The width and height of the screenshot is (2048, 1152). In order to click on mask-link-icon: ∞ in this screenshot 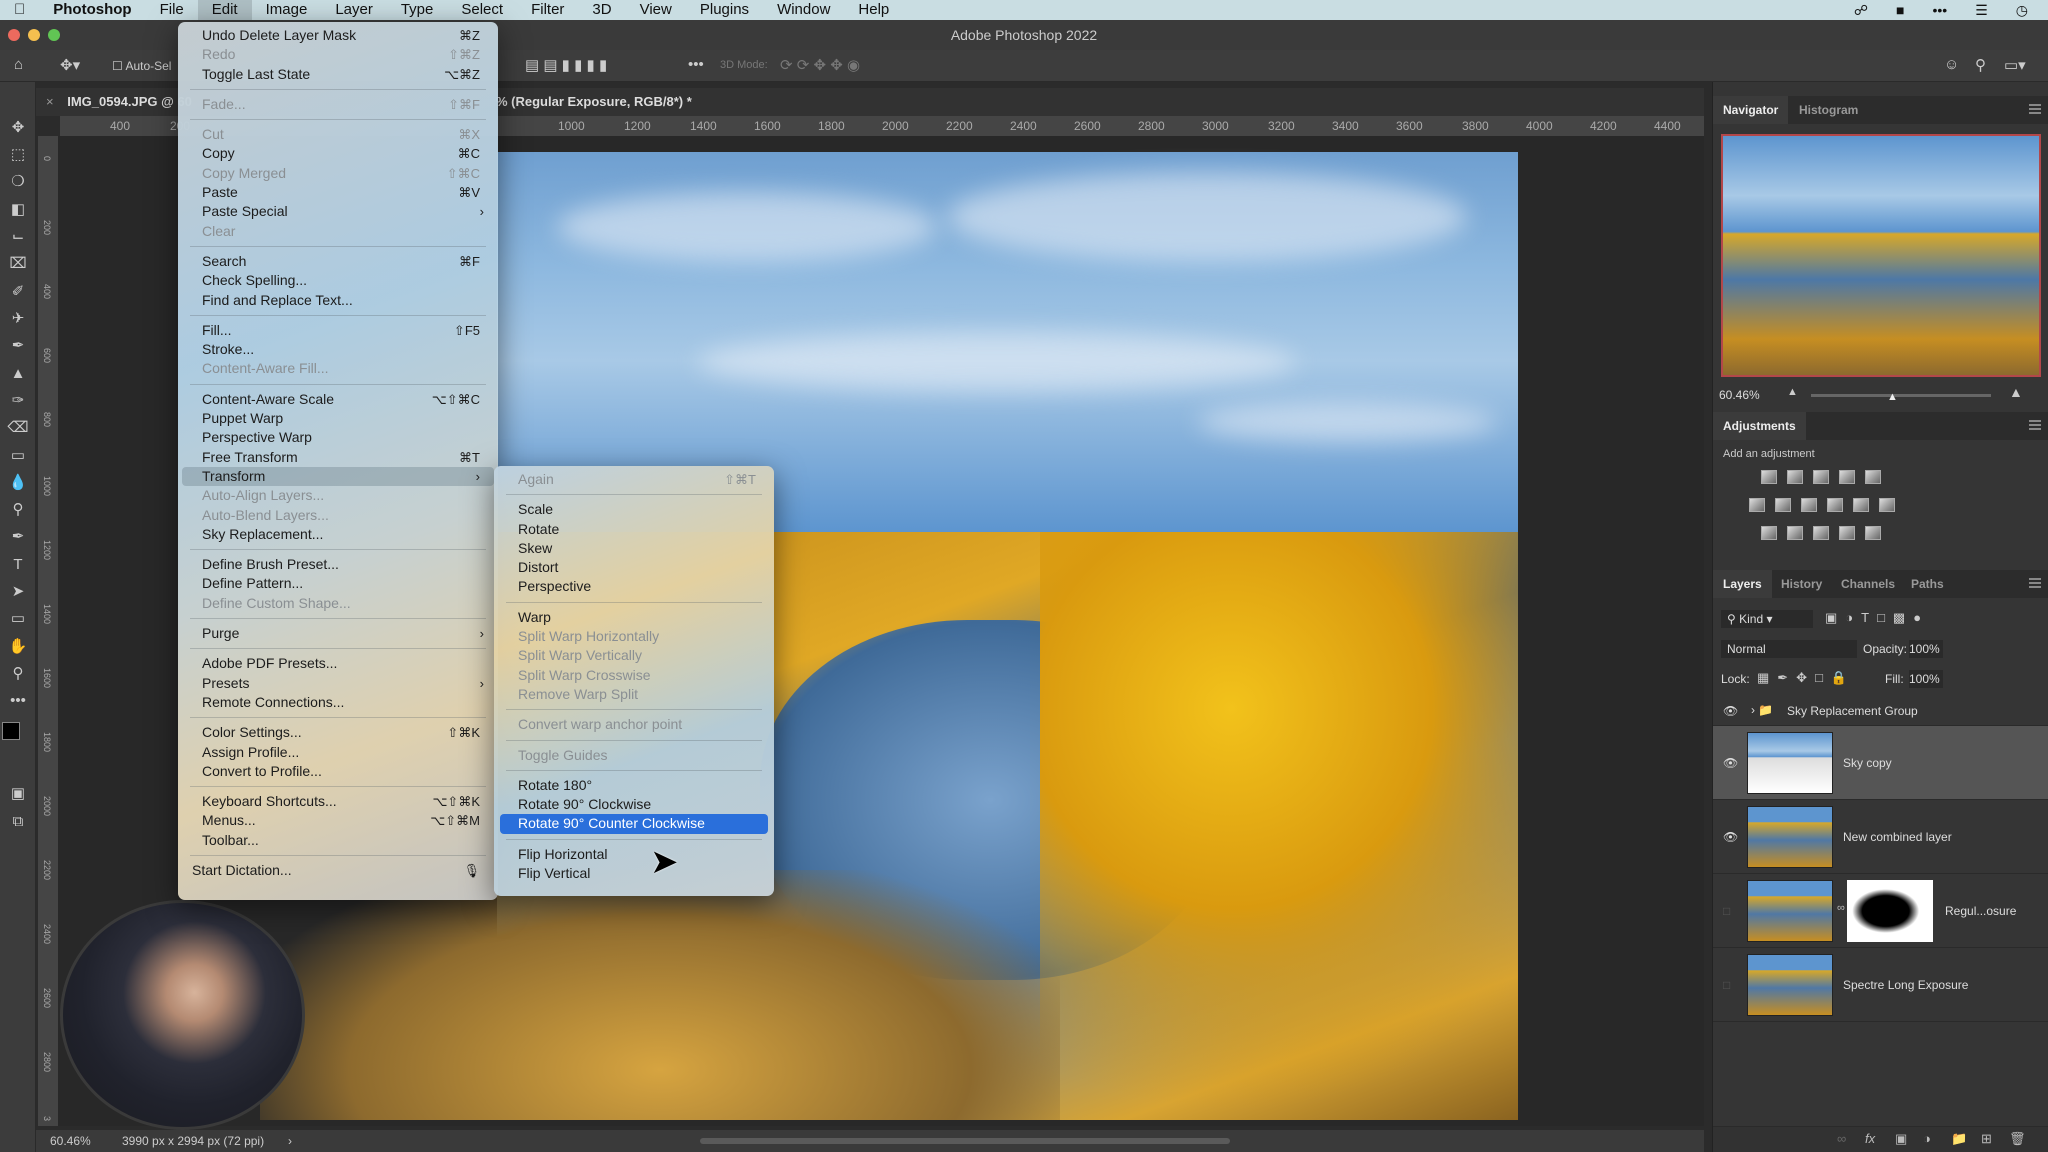, I will do `click(1841, 908)`.